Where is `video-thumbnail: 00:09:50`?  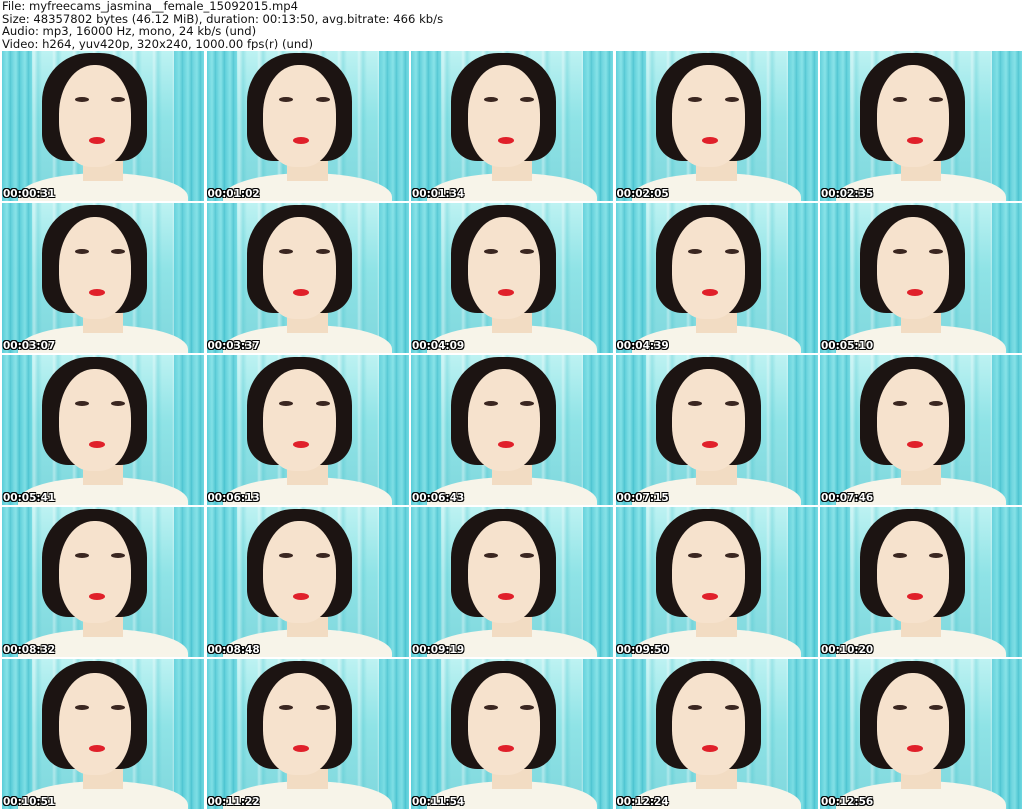 video-thumbnail: 00:09:50 is located at coordinates (716, 582).